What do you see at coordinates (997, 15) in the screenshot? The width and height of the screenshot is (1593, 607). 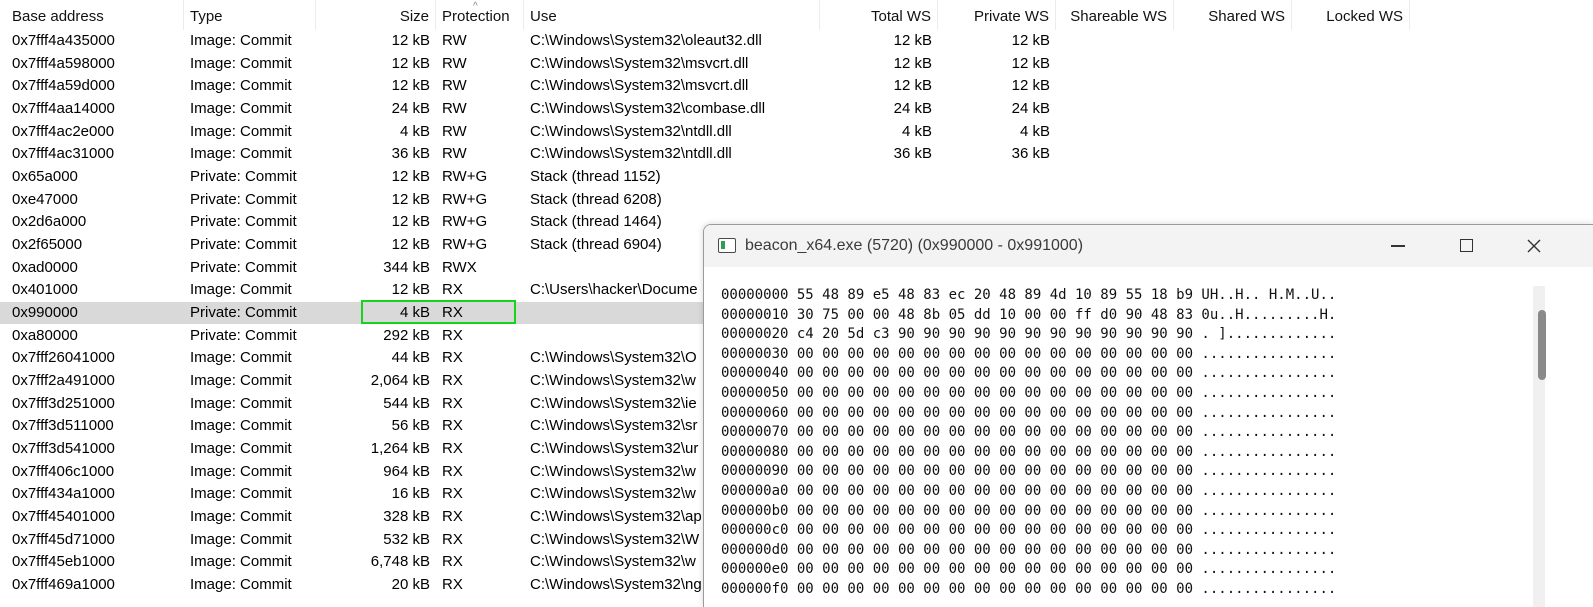 I see `column-header-private-ws: Private WS` at bounding box center [997, 15].